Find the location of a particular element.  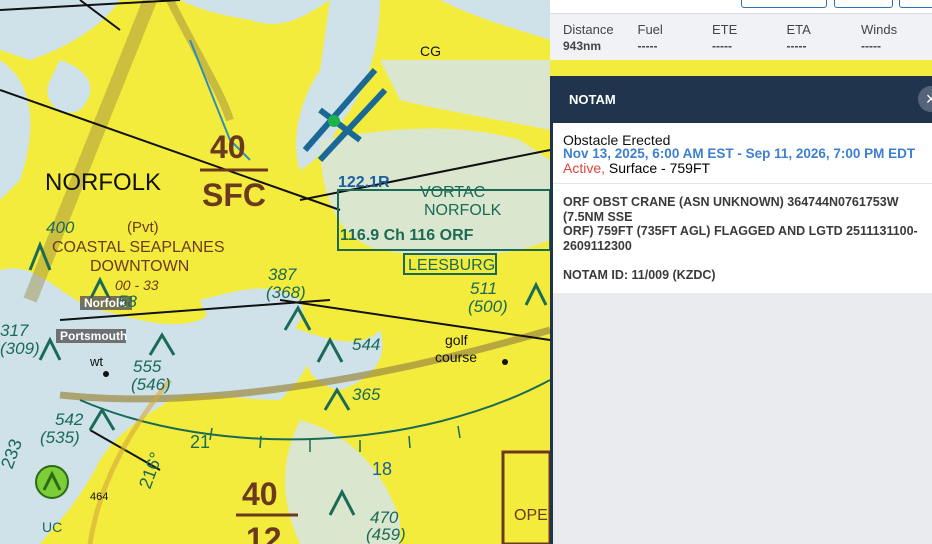

map-label-pvt: (Pvt) is located at coordinates (143, 227).